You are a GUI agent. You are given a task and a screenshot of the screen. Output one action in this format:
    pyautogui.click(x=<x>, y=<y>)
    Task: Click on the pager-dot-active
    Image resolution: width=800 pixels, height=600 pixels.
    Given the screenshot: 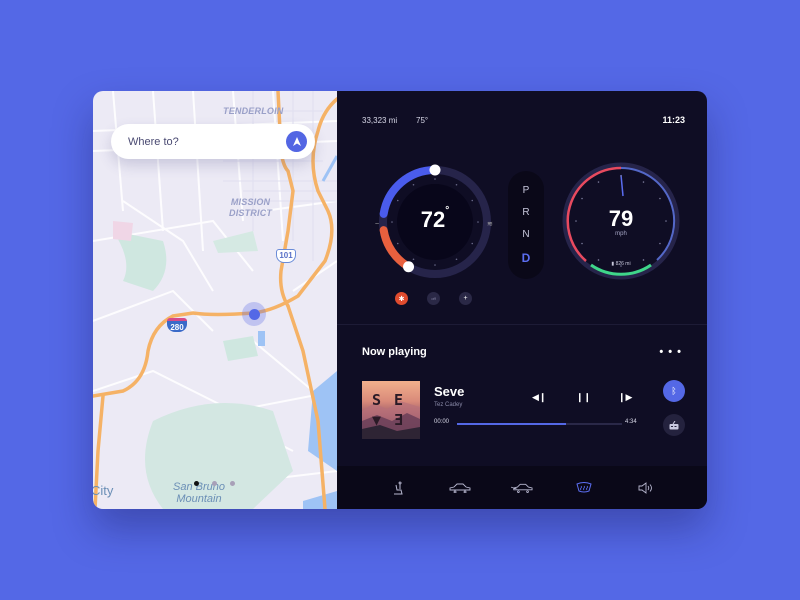 What is the action you would take?
    pyautogui.click(x=196, y=483)
    